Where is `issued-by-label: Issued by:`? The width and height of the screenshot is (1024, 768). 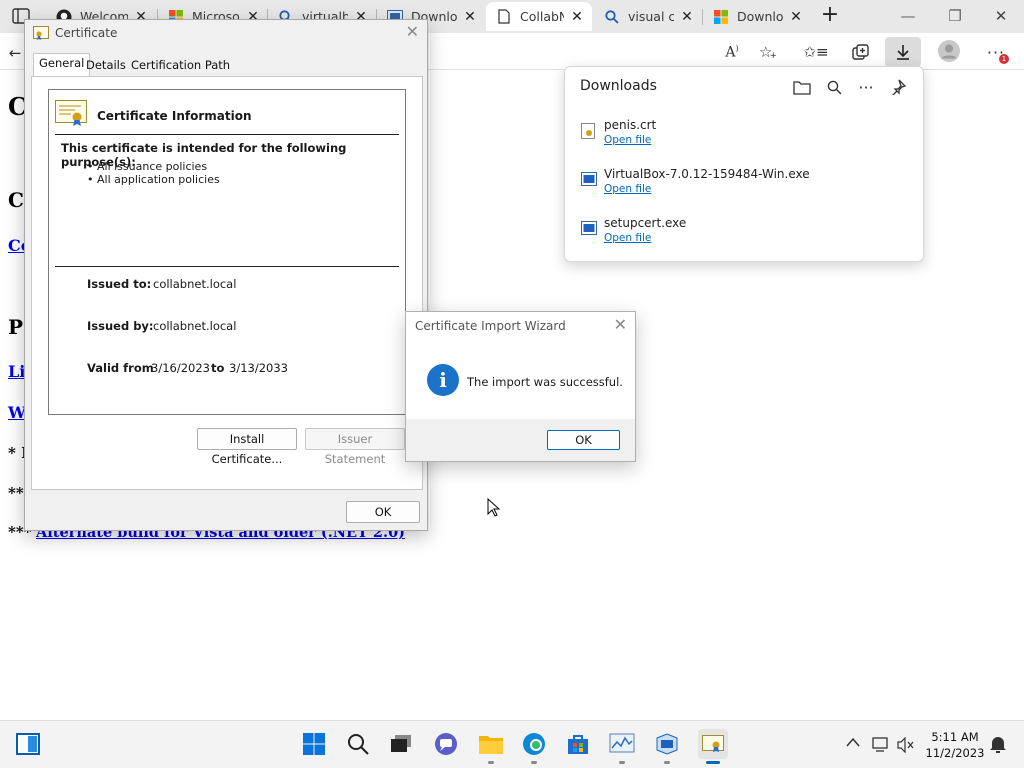
issued-by-label: Issued by: is located at coordinates (120, 326).